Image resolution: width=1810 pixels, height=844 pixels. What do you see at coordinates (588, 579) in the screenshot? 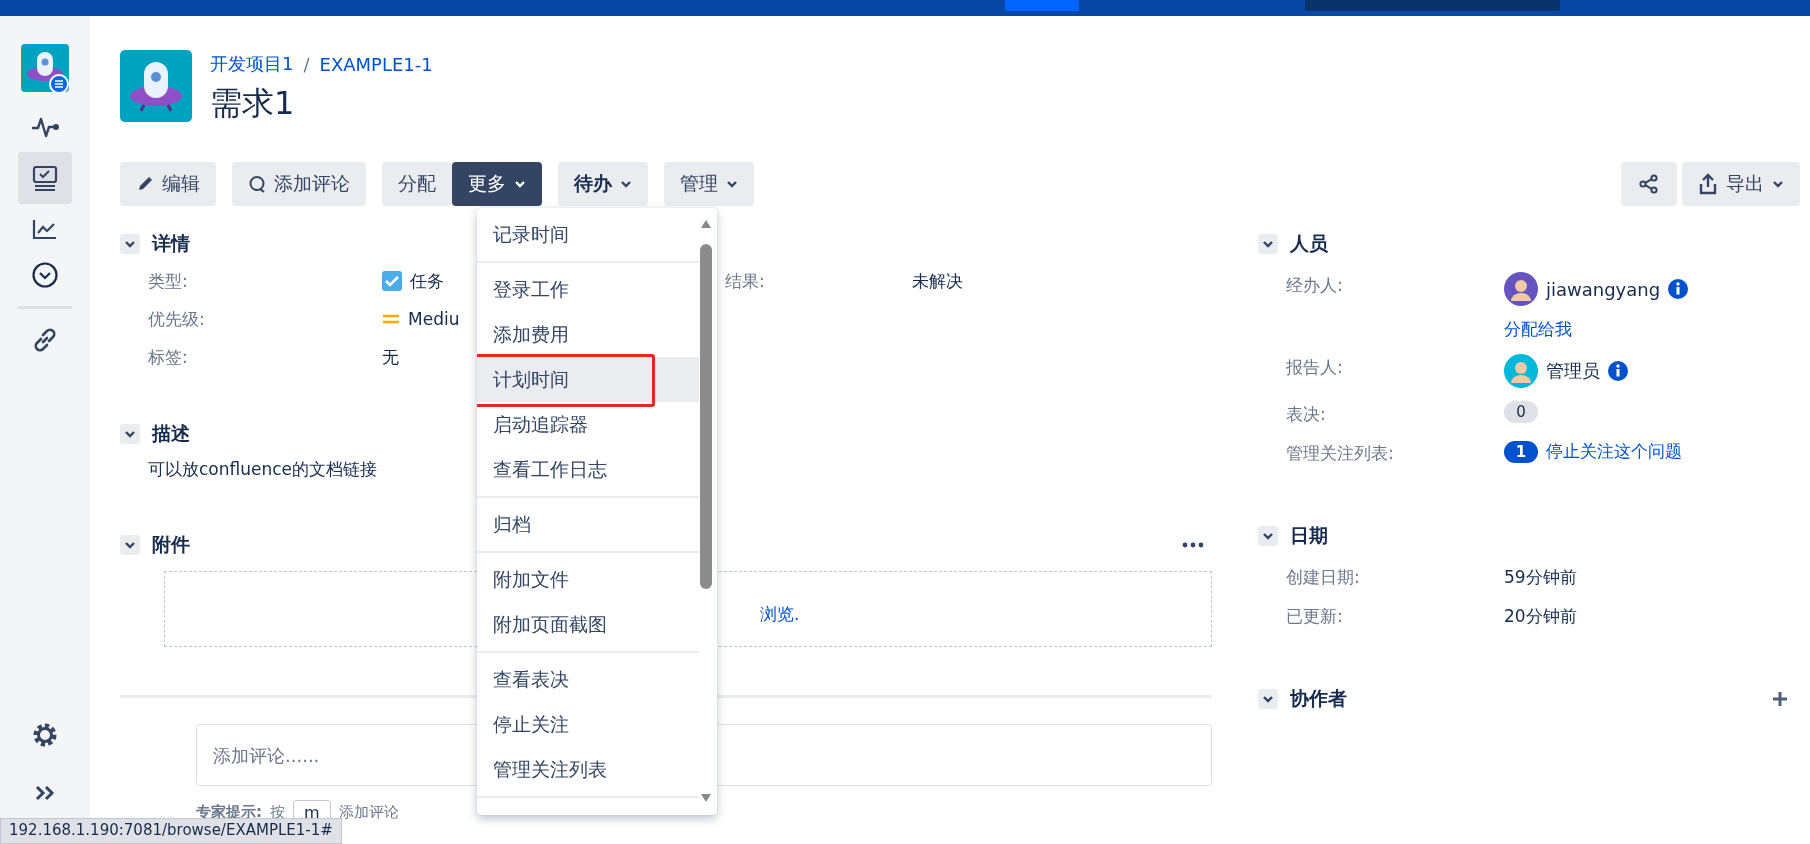
I see `menu-item: 附加文件` at bounding box center [588, 579].